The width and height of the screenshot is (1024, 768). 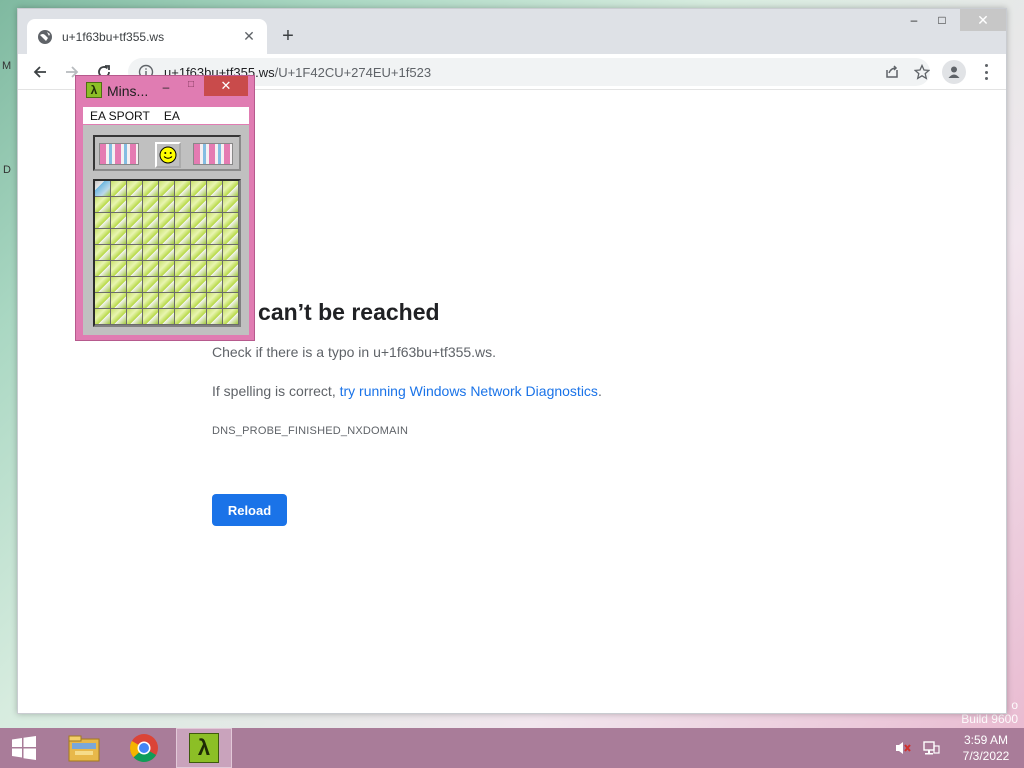 I want to click on minimize-button: –, so click(x=914, y=20).